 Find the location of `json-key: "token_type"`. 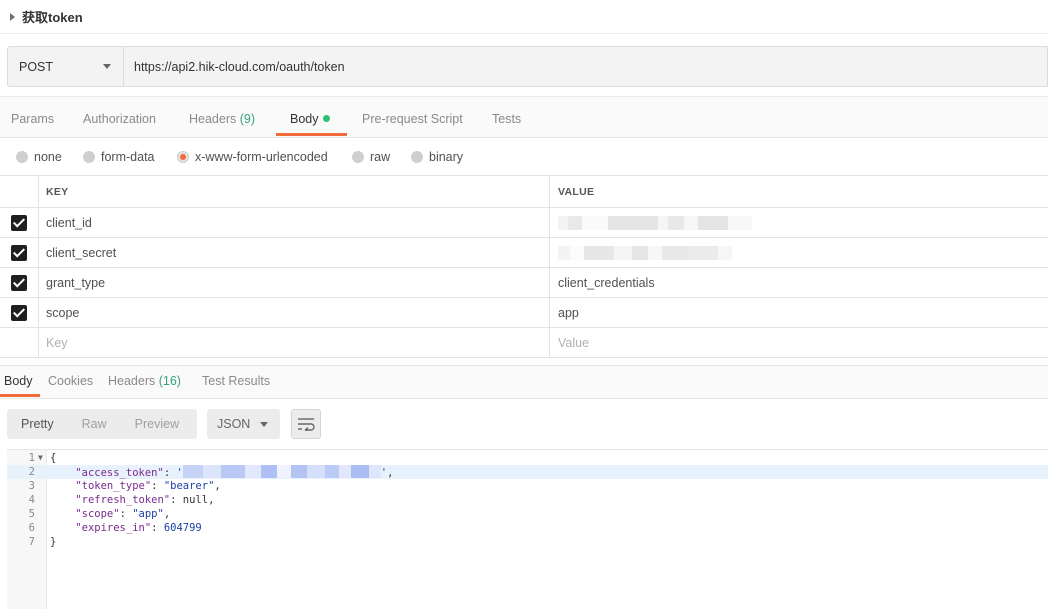

json-key: "token_type" is located at coordinates (113, 486).